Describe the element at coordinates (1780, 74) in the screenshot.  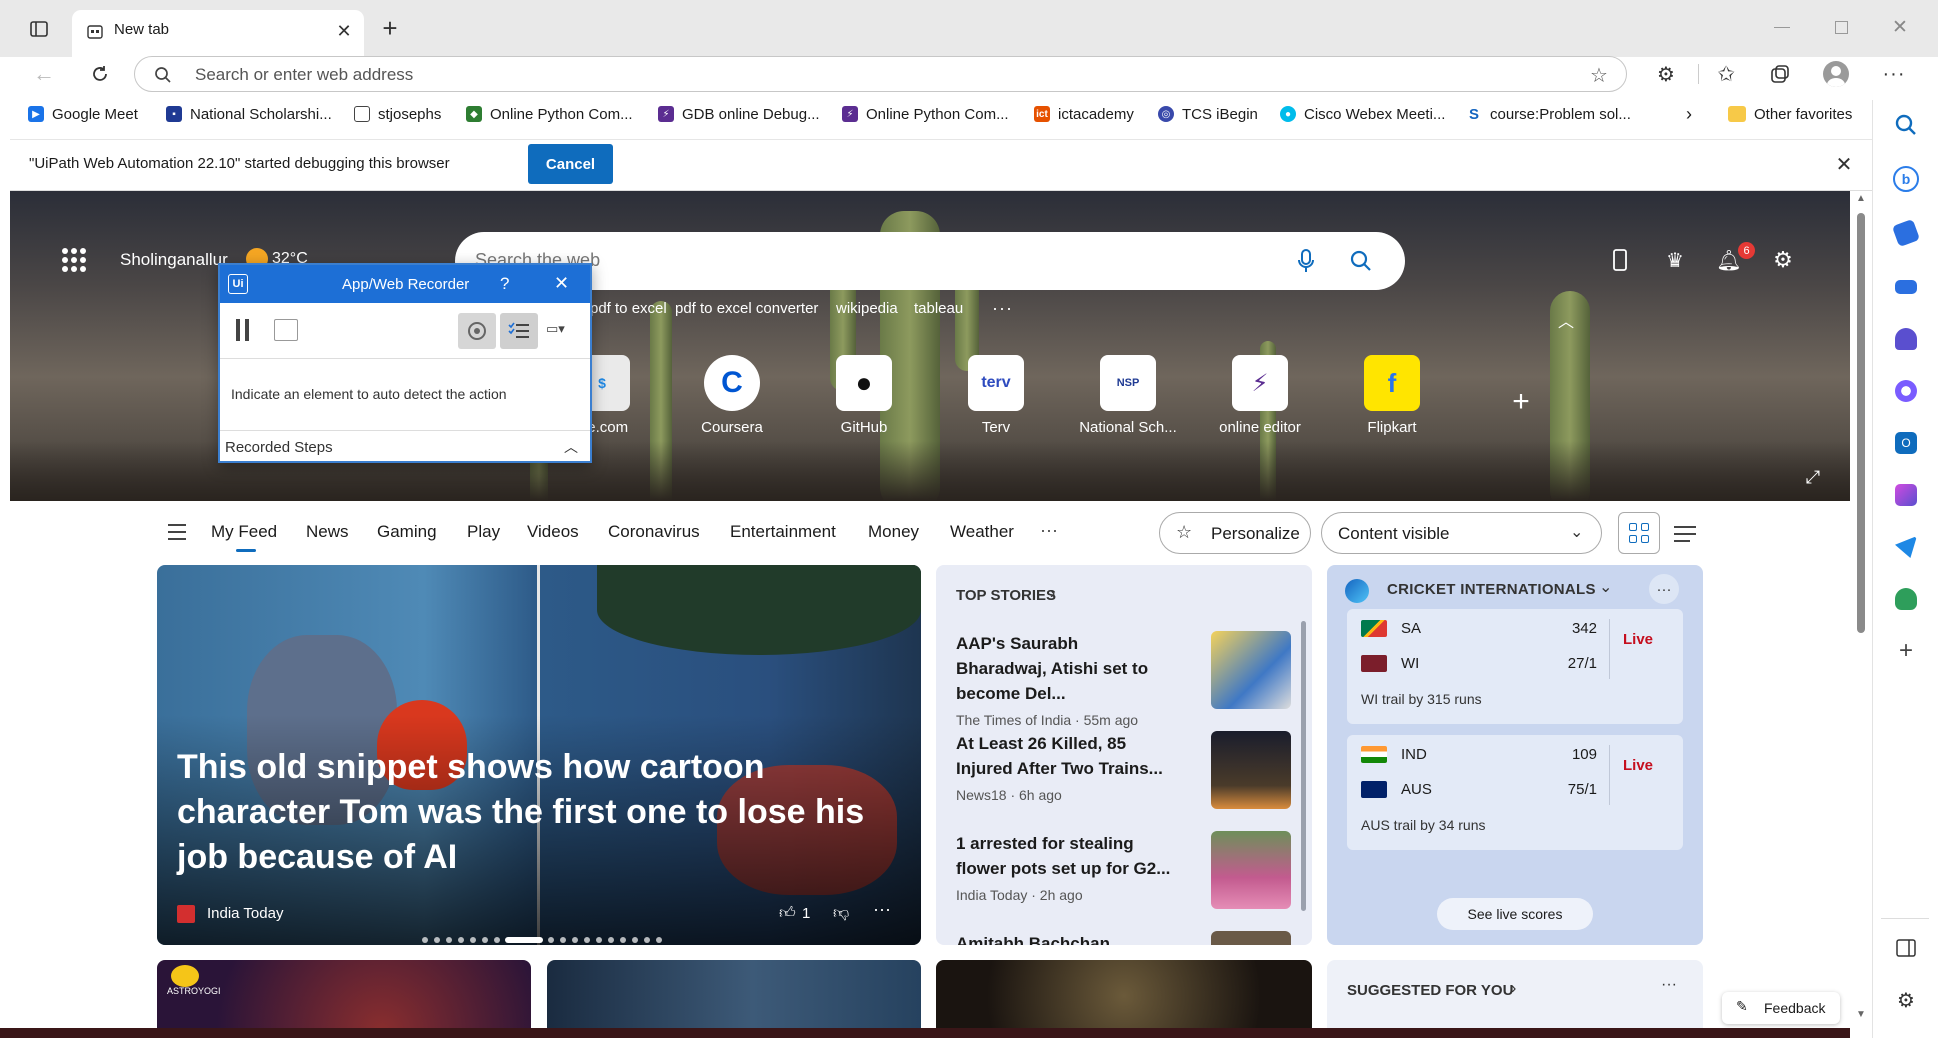
I see `collections-icon` at that location.